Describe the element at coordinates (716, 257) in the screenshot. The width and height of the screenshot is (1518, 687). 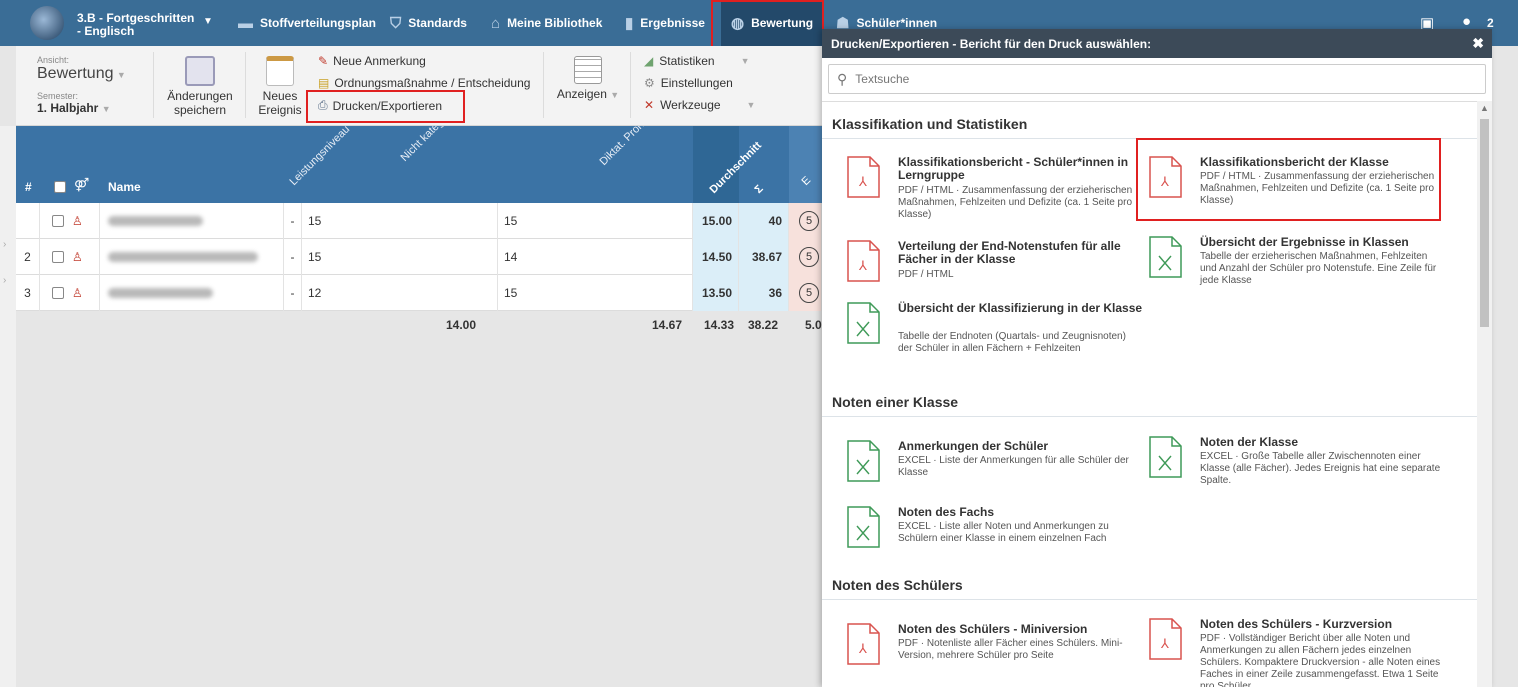
I see `average-cell: 14.50` at that location.